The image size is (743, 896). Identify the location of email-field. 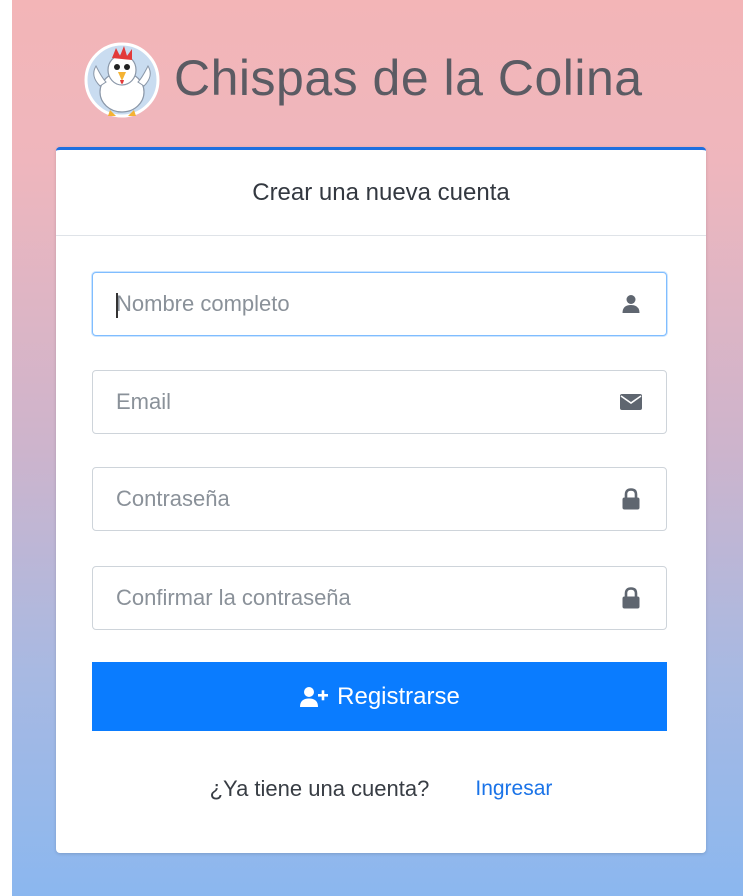
(379, 402).